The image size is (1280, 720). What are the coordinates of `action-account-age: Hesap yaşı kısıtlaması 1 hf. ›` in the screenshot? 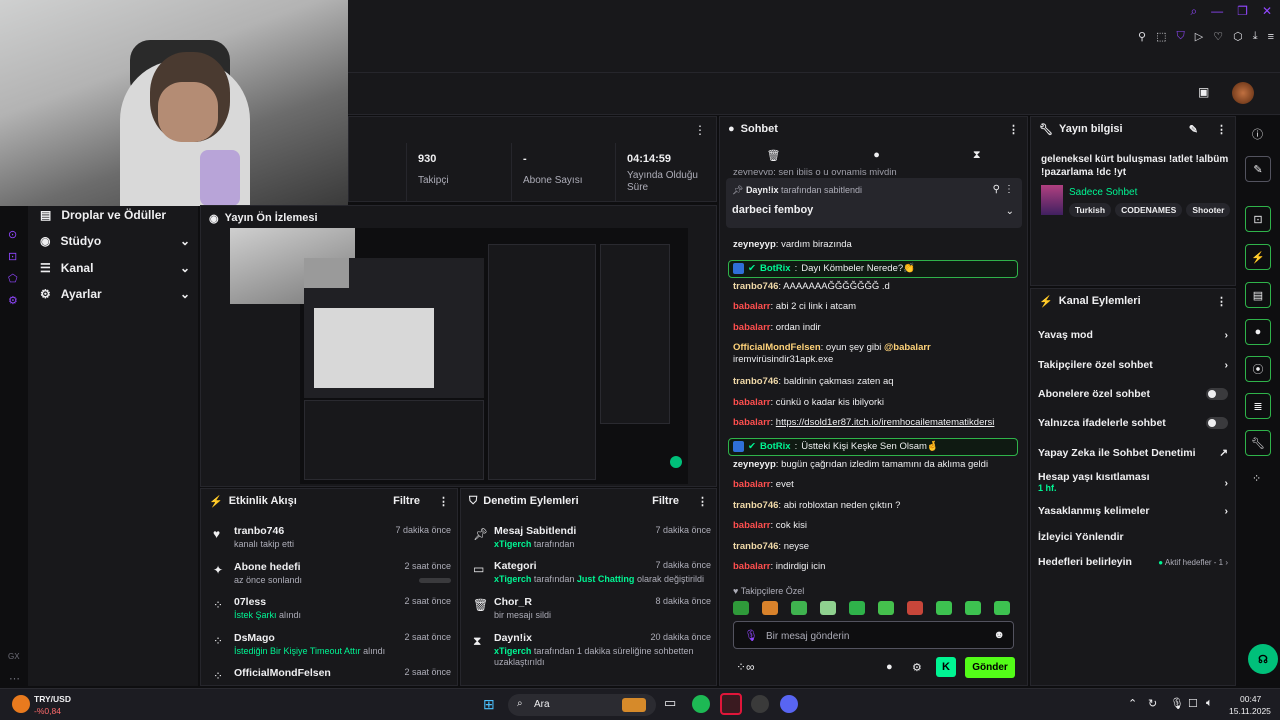 It's located at (1133, 484).